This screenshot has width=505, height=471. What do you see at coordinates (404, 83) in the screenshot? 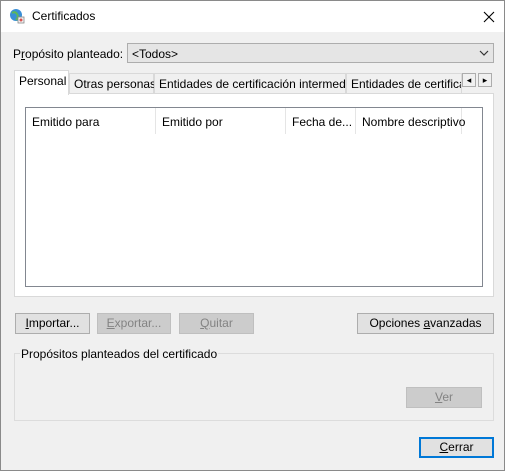
I see `tab-trusted-root-ca: Entidades de certificaci` at bounding box center [404, 83].